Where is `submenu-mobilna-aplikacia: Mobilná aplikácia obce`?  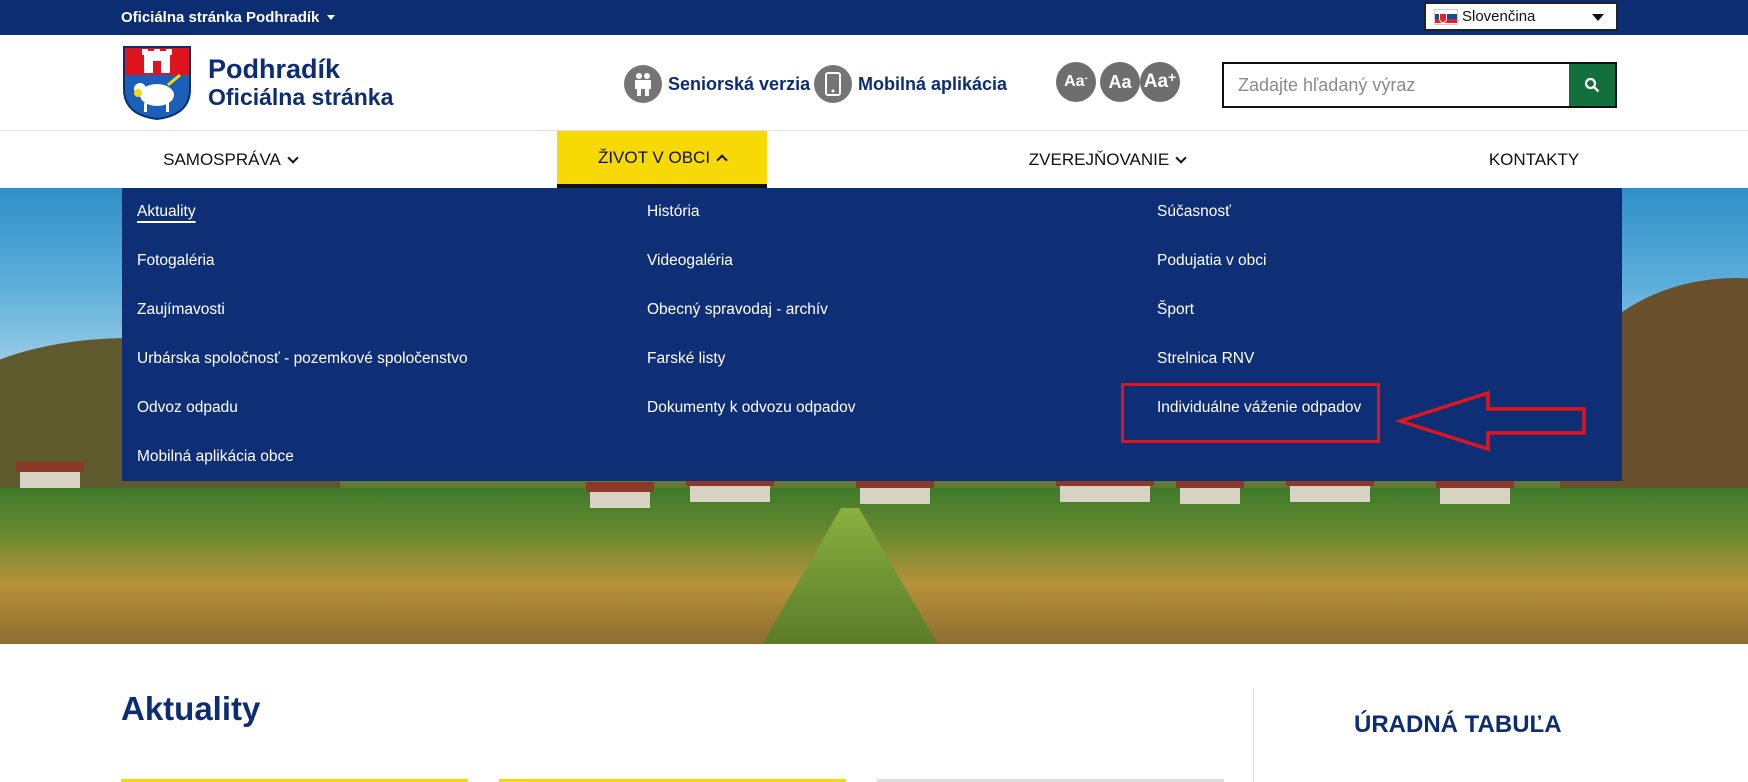
submenu-mobilna-aplikacia: Mobilná aplikácia obce is located at coordinates (215, 457).